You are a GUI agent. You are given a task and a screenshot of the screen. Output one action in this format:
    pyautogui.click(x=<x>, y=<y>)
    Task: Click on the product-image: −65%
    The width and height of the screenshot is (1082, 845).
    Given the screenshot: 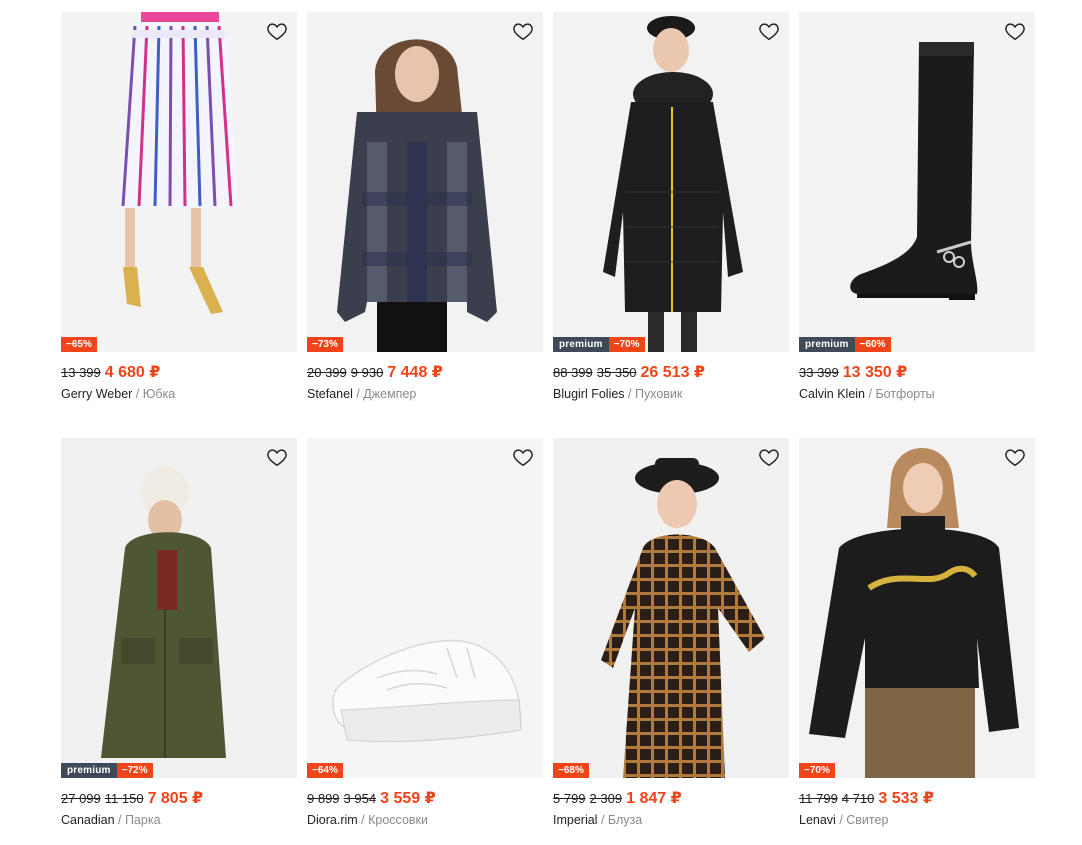 What is the action you would take?
    pyautogui.click(x=179, y=182)
    